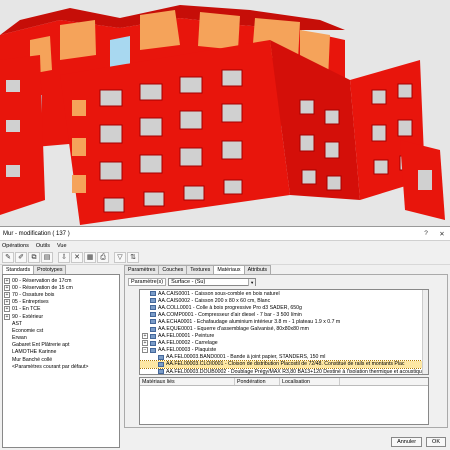 The width and height of the screenshot is (450, 450). Describe the element at coordinates (77, 257) in the screenshot. I see `delete-icon: ✕` at that location.